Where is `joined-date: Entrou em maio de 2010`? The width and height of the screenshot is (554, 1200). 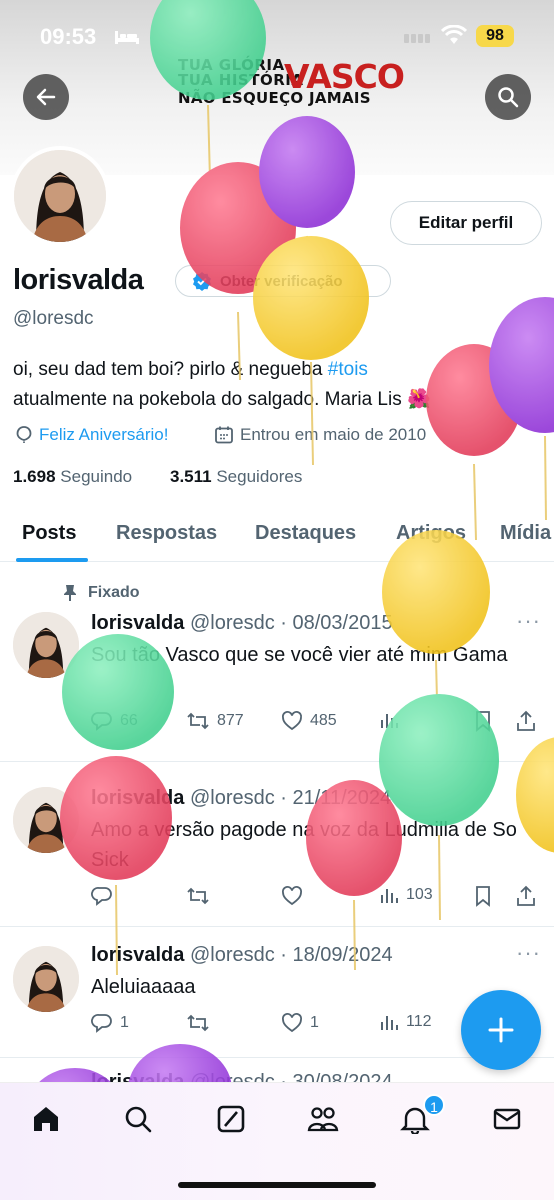 joined-date: Entrou em maio de 2010 is located at coordinates (333, 434).